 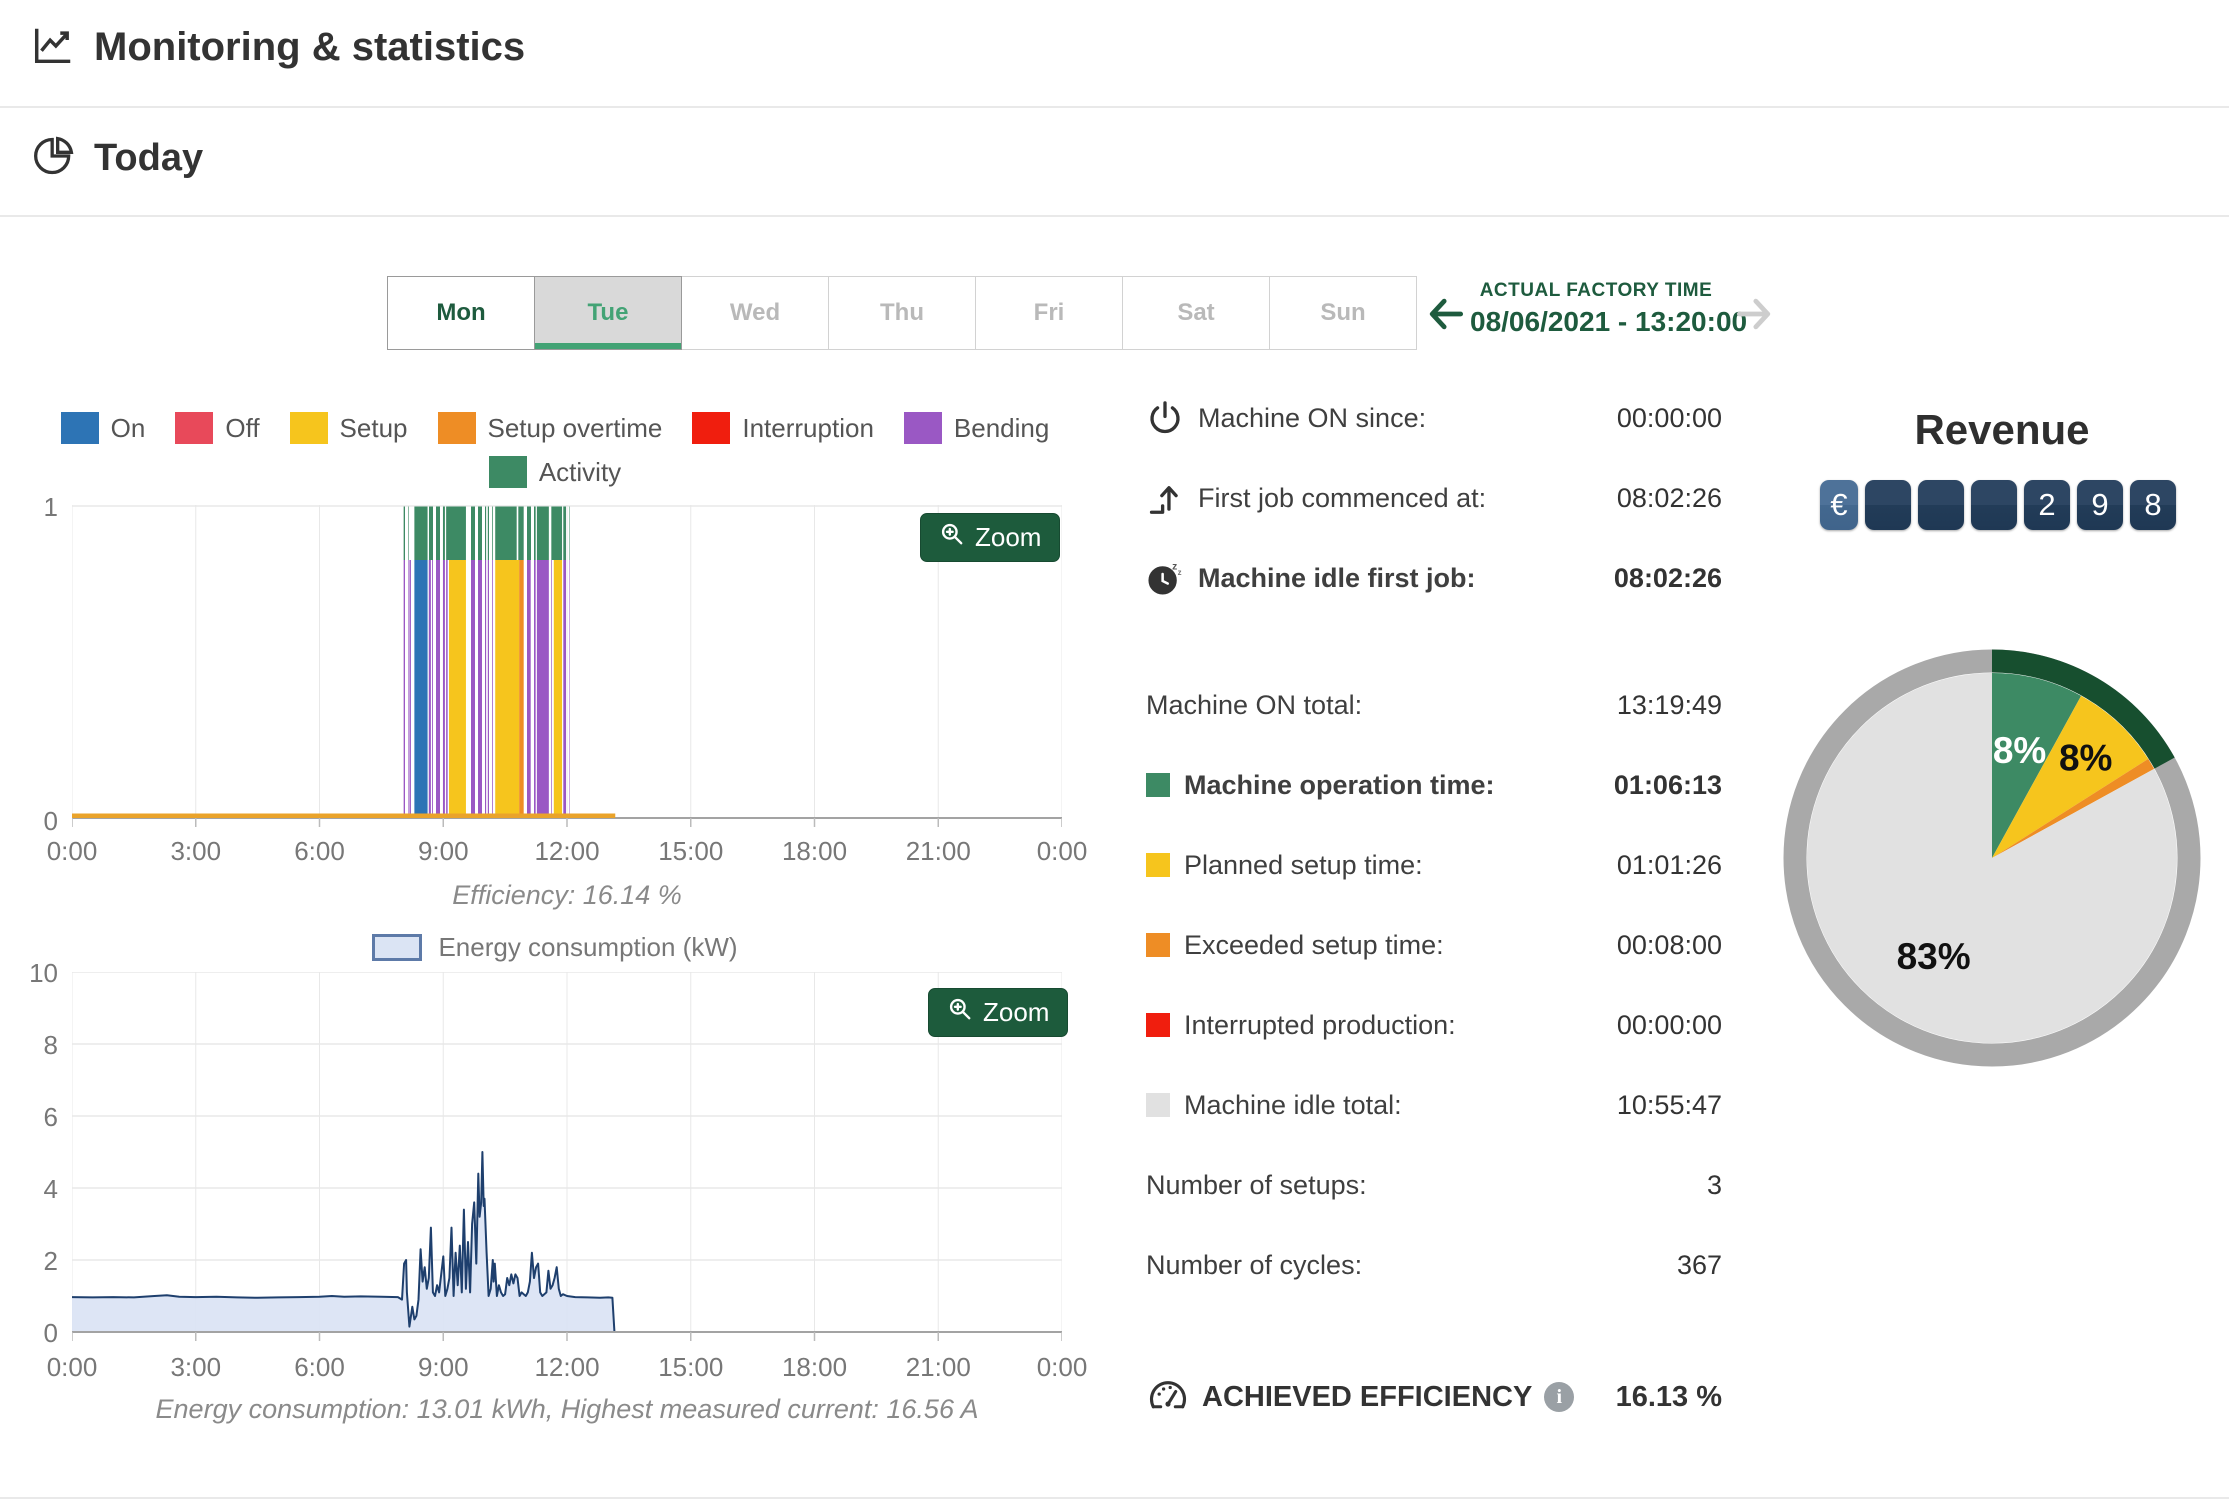 I want to click on x-tick-label: 6:00, so click(x=319, y=1367).